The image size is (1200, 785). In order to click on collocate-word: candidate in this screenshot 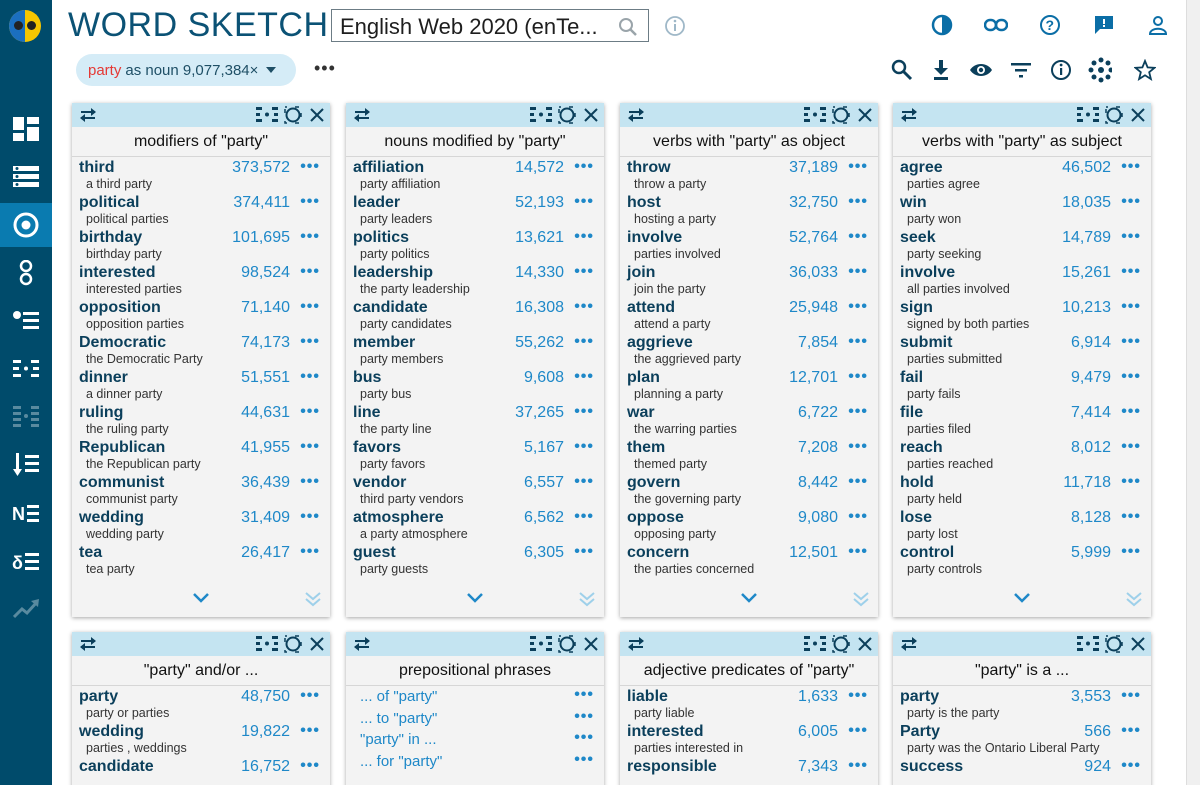, I will do `click(116, 767)`.